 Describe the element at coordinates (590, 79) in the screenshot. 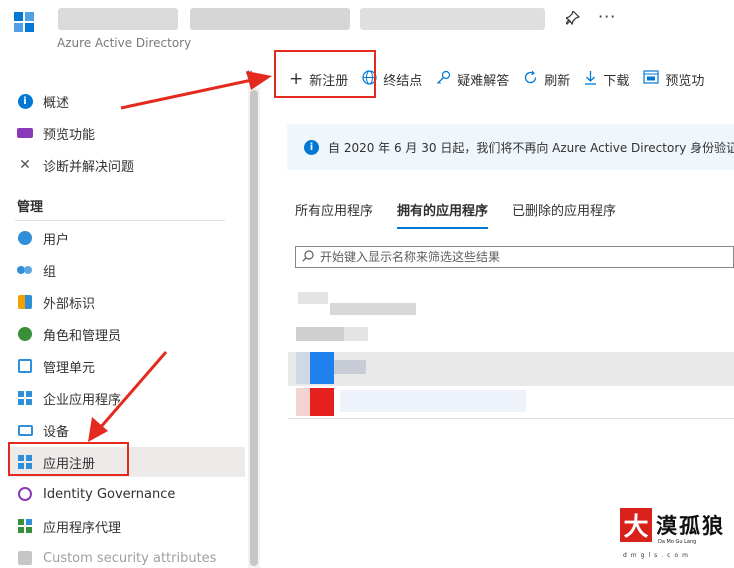

I see `download-icon` at that location.